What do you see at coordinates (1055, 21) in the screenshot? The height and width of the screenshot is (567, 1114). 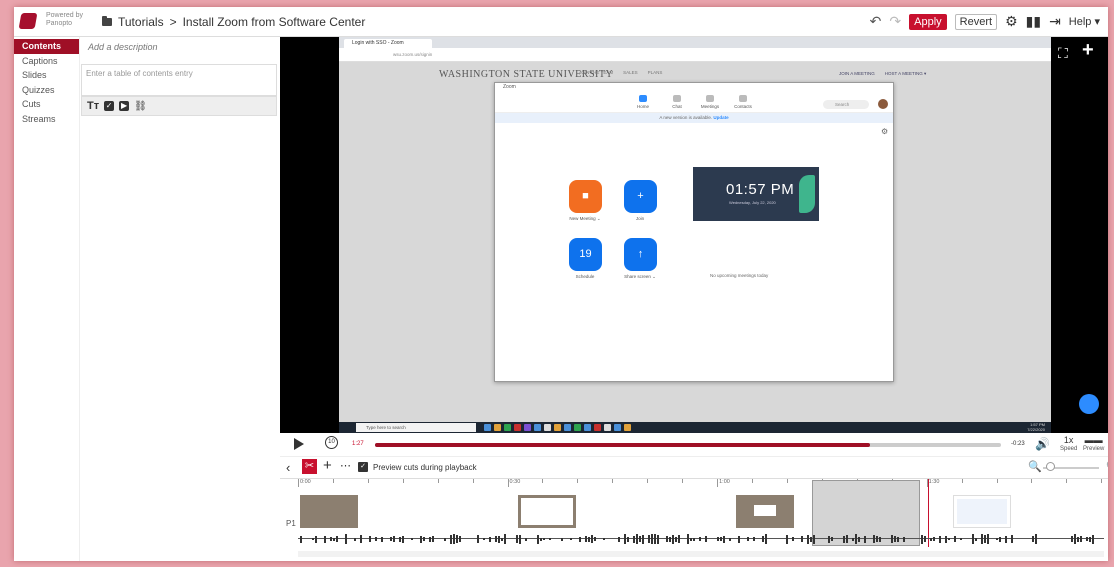 I see `exit-icon: ⇥` at bounding box center [1055, 21].